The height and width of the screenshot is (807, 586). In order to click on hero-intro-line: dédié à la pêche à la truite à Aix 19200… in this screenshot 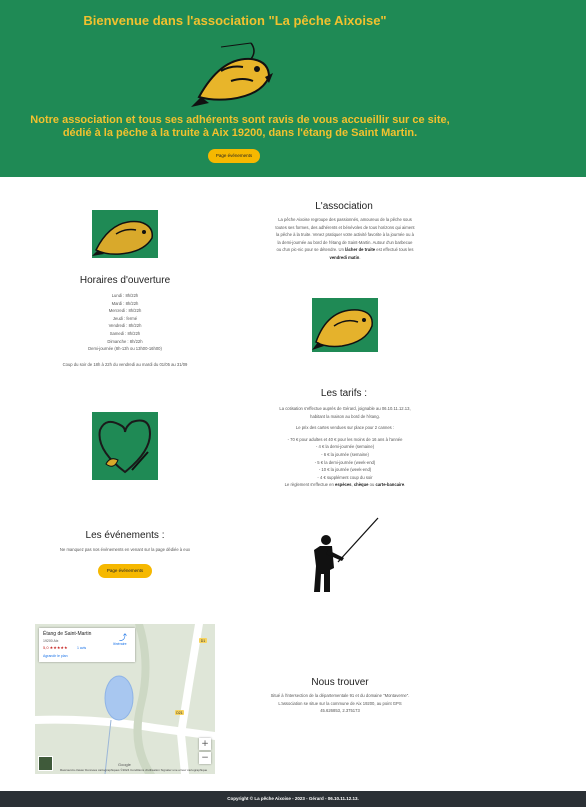, I will do `click(240, 133)`.